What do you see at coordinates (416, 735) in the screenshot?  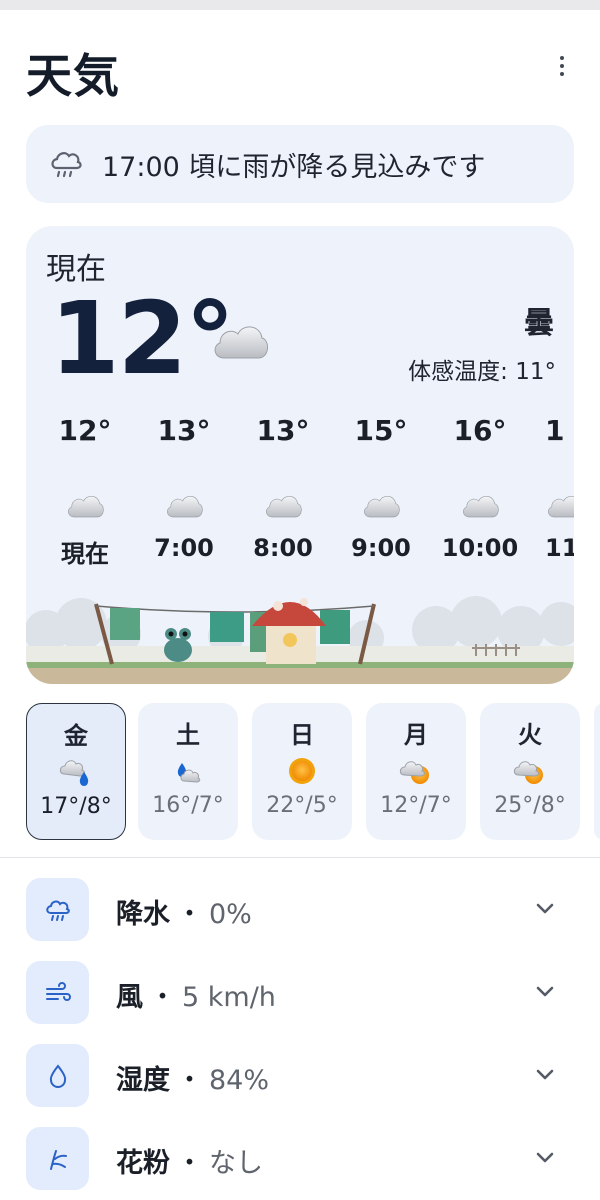 I see `day-name: 月` at bounding box center [416, 735].